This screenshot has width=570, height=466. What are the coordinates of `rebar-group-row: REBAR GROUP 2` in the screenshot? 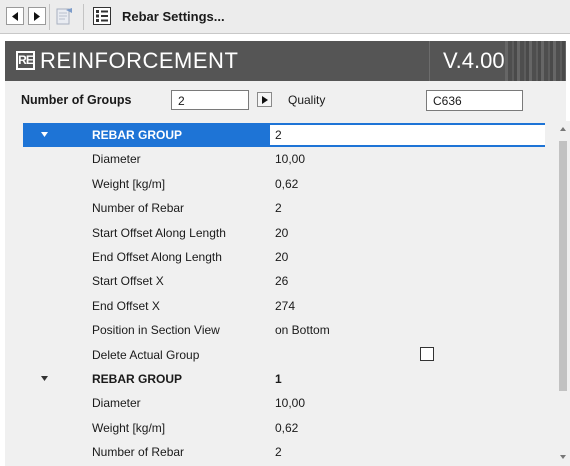 It's located at (284, 135).